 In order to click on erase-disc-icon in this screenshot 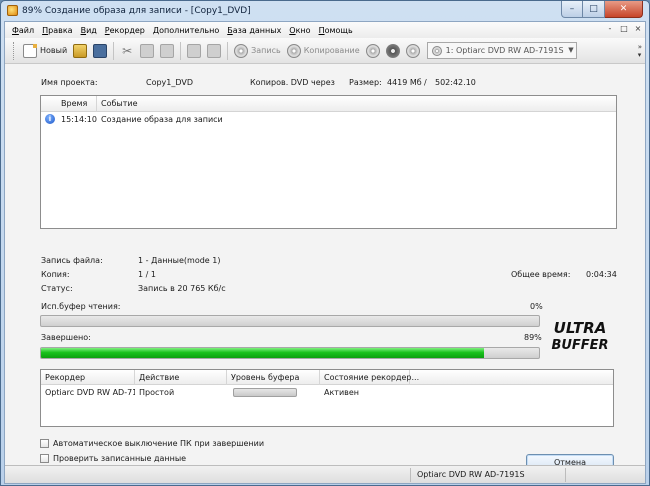, I will do `click(392, 50)`.